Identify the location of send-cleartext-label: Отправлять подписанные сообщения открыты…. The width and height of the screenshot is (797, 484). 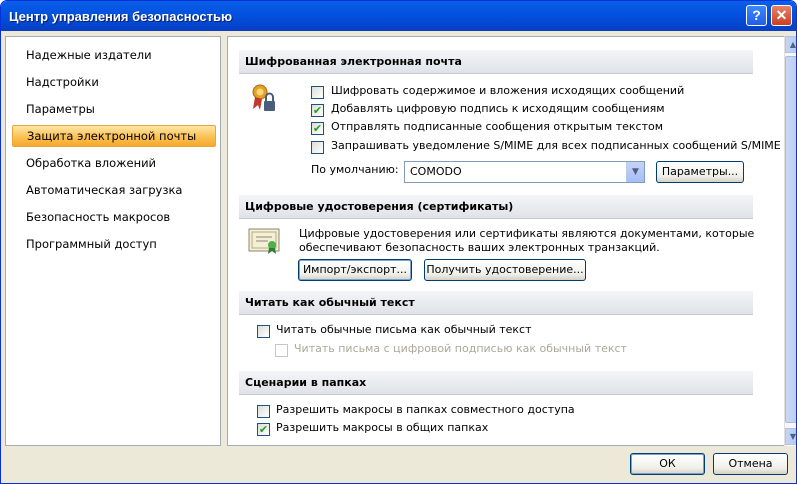
(497, 126).